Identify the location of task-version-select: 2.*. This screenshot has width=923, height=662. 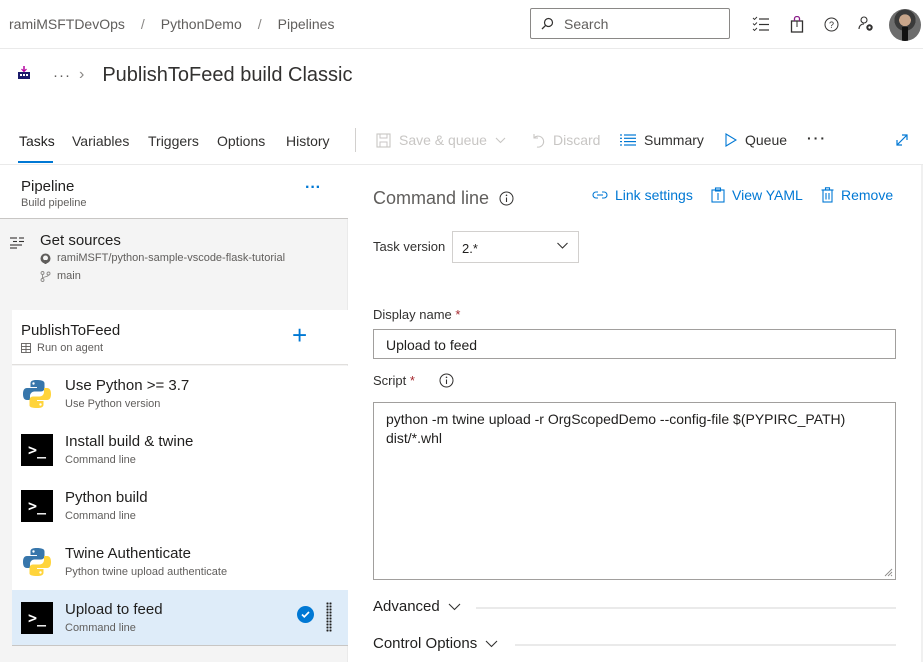
(515, 247).